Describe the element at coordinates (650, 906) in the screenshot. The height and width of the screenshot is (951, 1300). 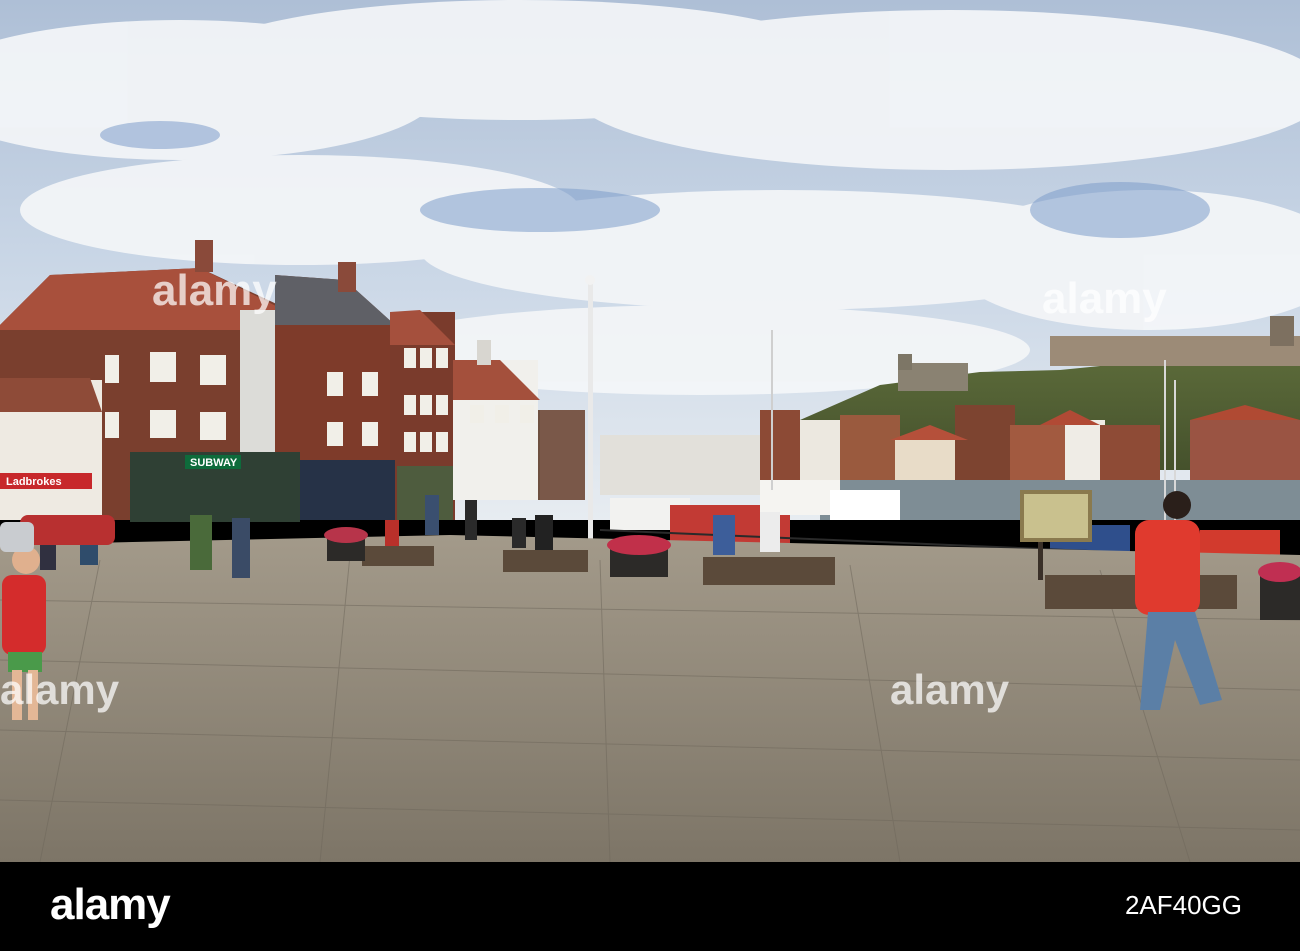
I see `stock-footer: alamy 2AF40GG` at that location.